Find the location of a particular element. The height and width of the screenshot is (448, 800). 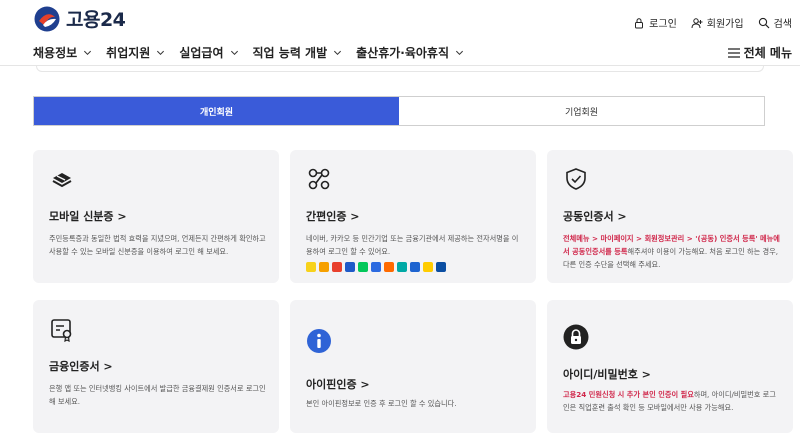

link-nodes-icon is located at coordinates (319, 179).